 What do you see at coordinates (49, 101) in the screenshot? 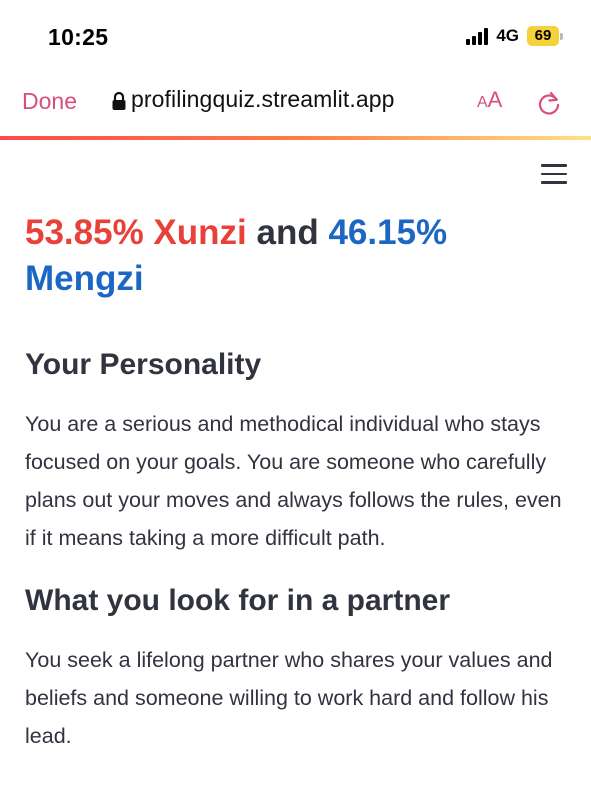
I see `done-button: Done` at bounding box center [49, 101].